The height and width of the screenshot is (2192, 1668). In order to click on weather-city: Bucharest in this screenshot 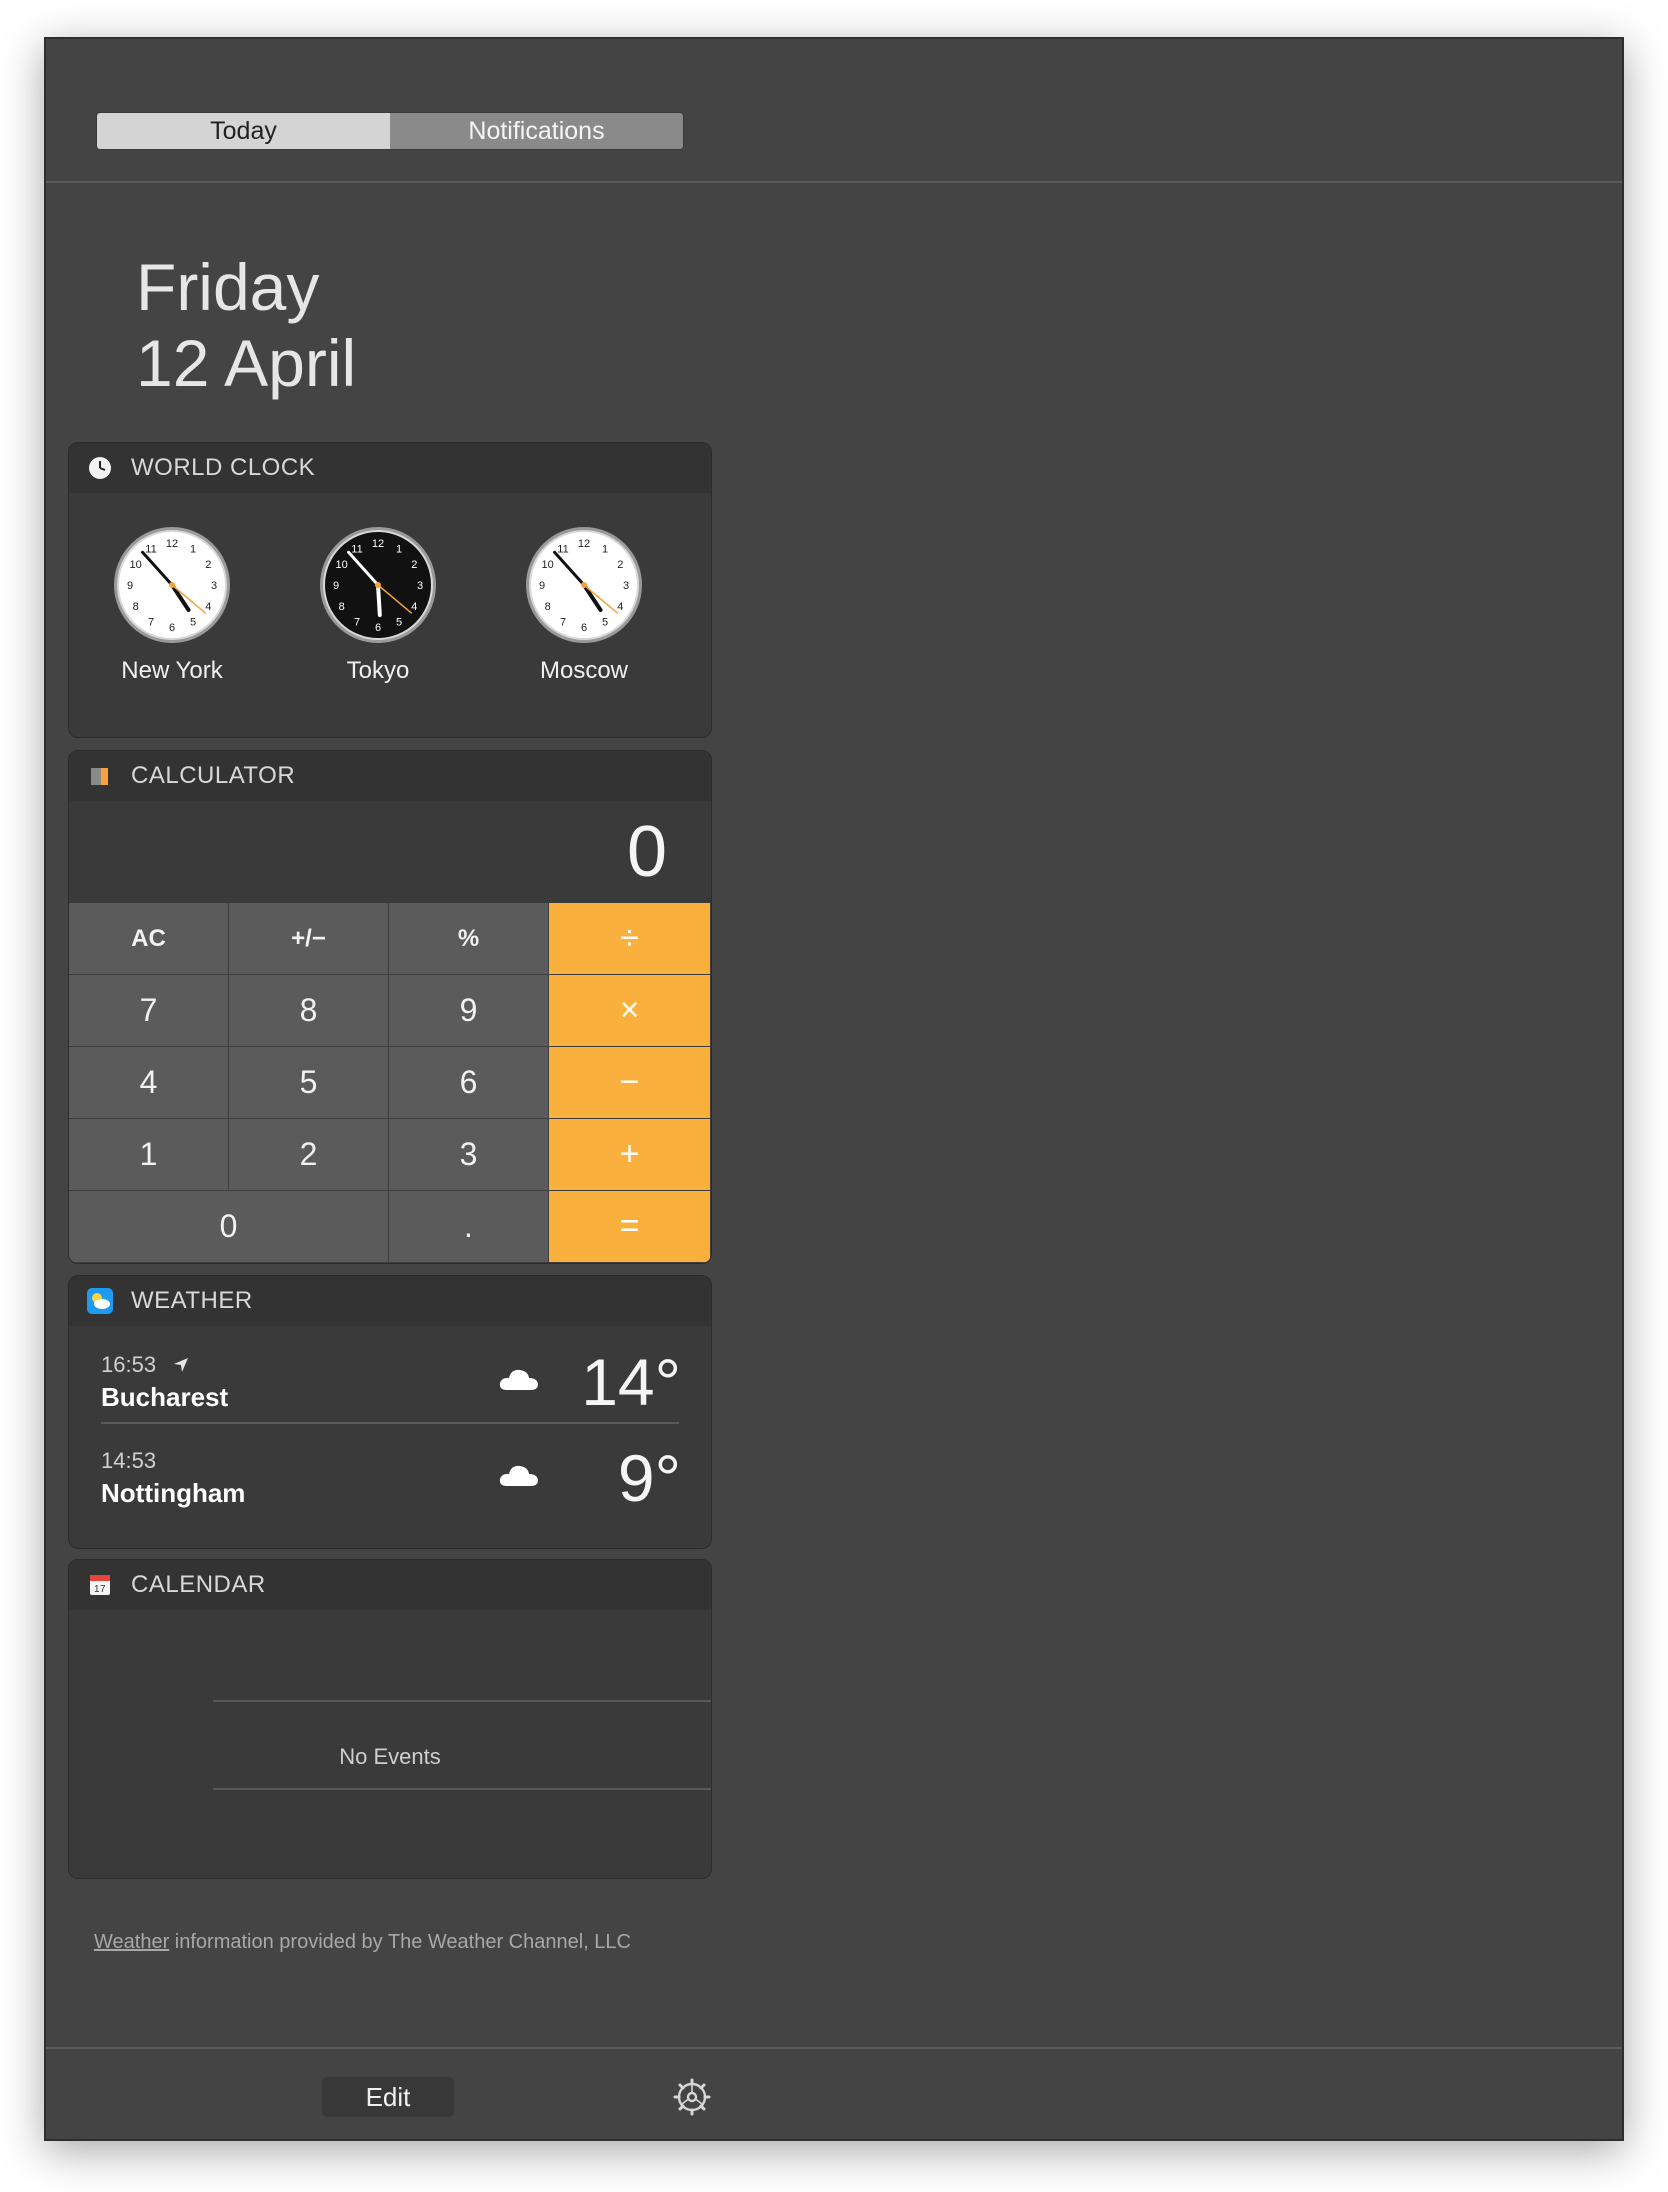, I will do `click(165, 1397)`.